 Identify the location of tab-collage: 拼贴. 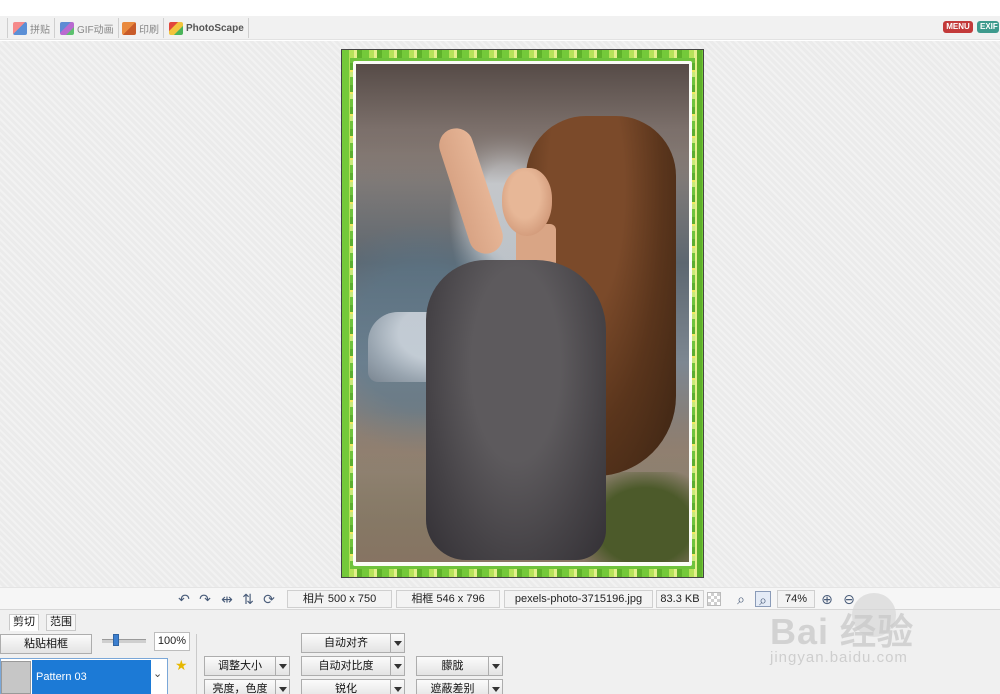
(32, 28).